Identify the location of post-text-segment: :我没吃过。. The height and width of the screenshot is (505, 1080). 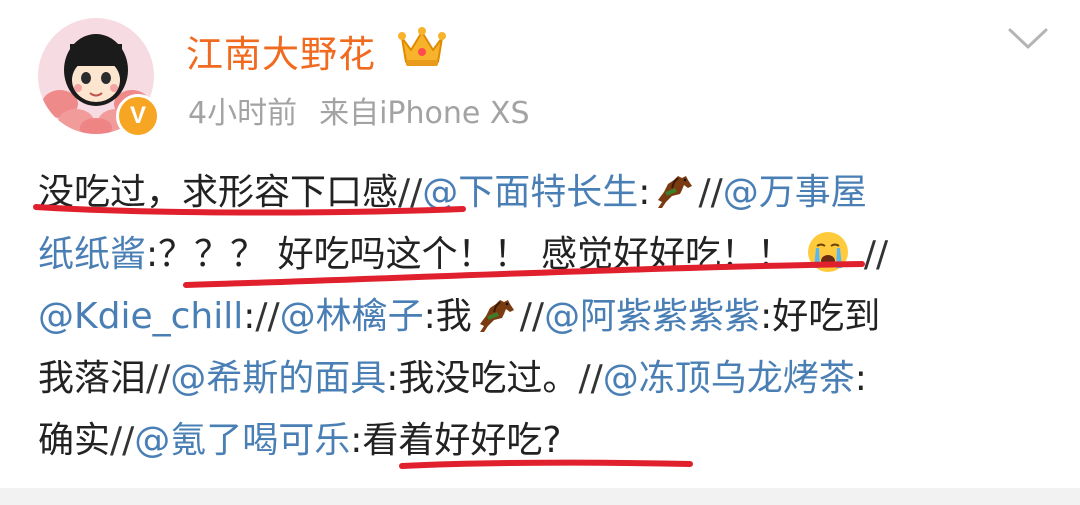
(482, 378).